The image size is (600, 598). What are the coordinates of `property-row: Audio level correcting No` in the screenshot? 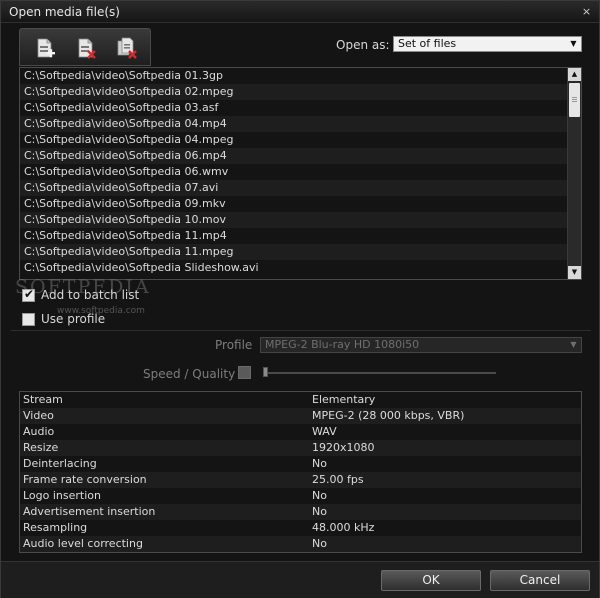 It's located at (300, 544).